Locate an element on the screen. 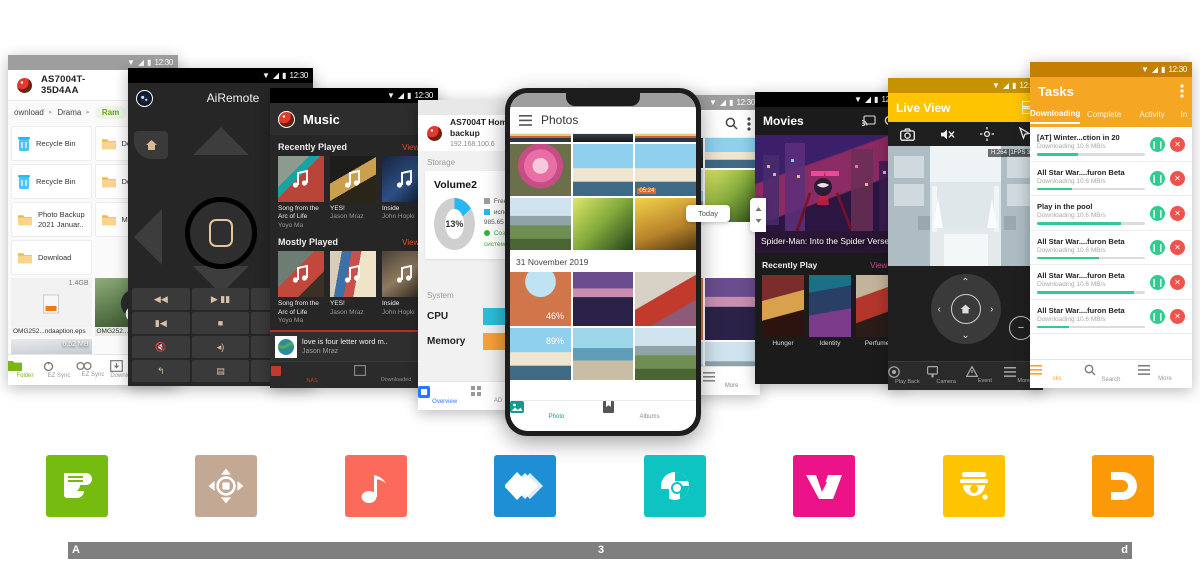  nav-event: Event is located at coordinates (985, 375).